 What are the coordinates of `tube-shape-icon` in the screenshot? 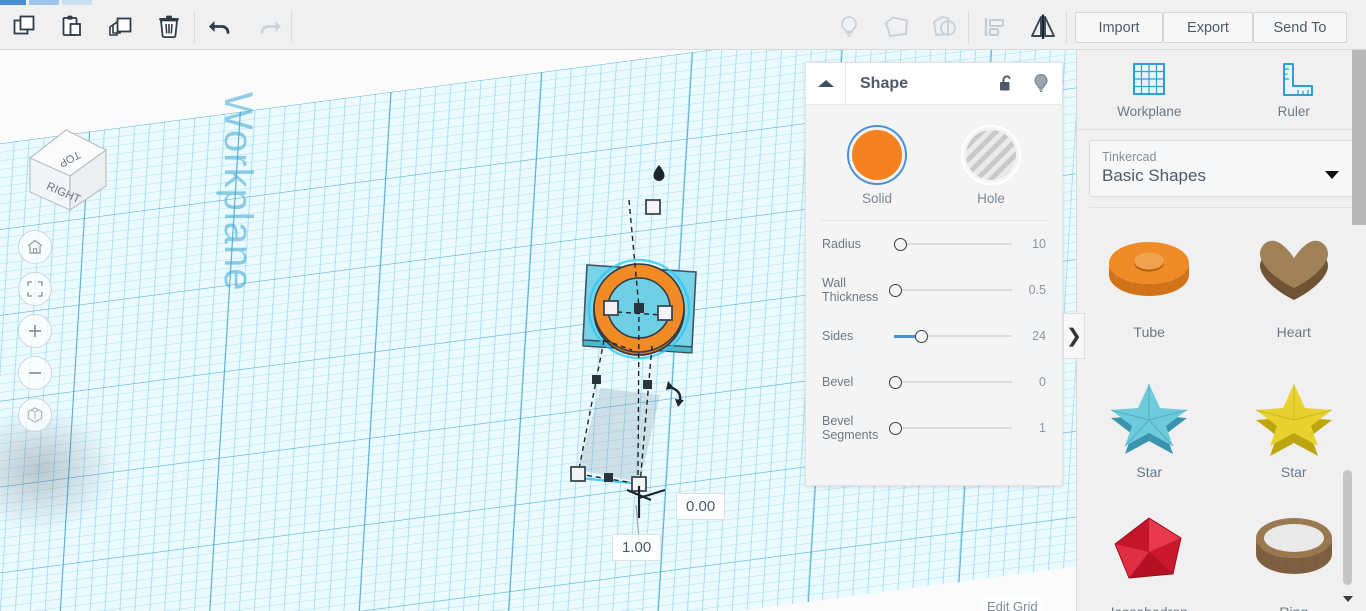 It's located at (1149, 269).